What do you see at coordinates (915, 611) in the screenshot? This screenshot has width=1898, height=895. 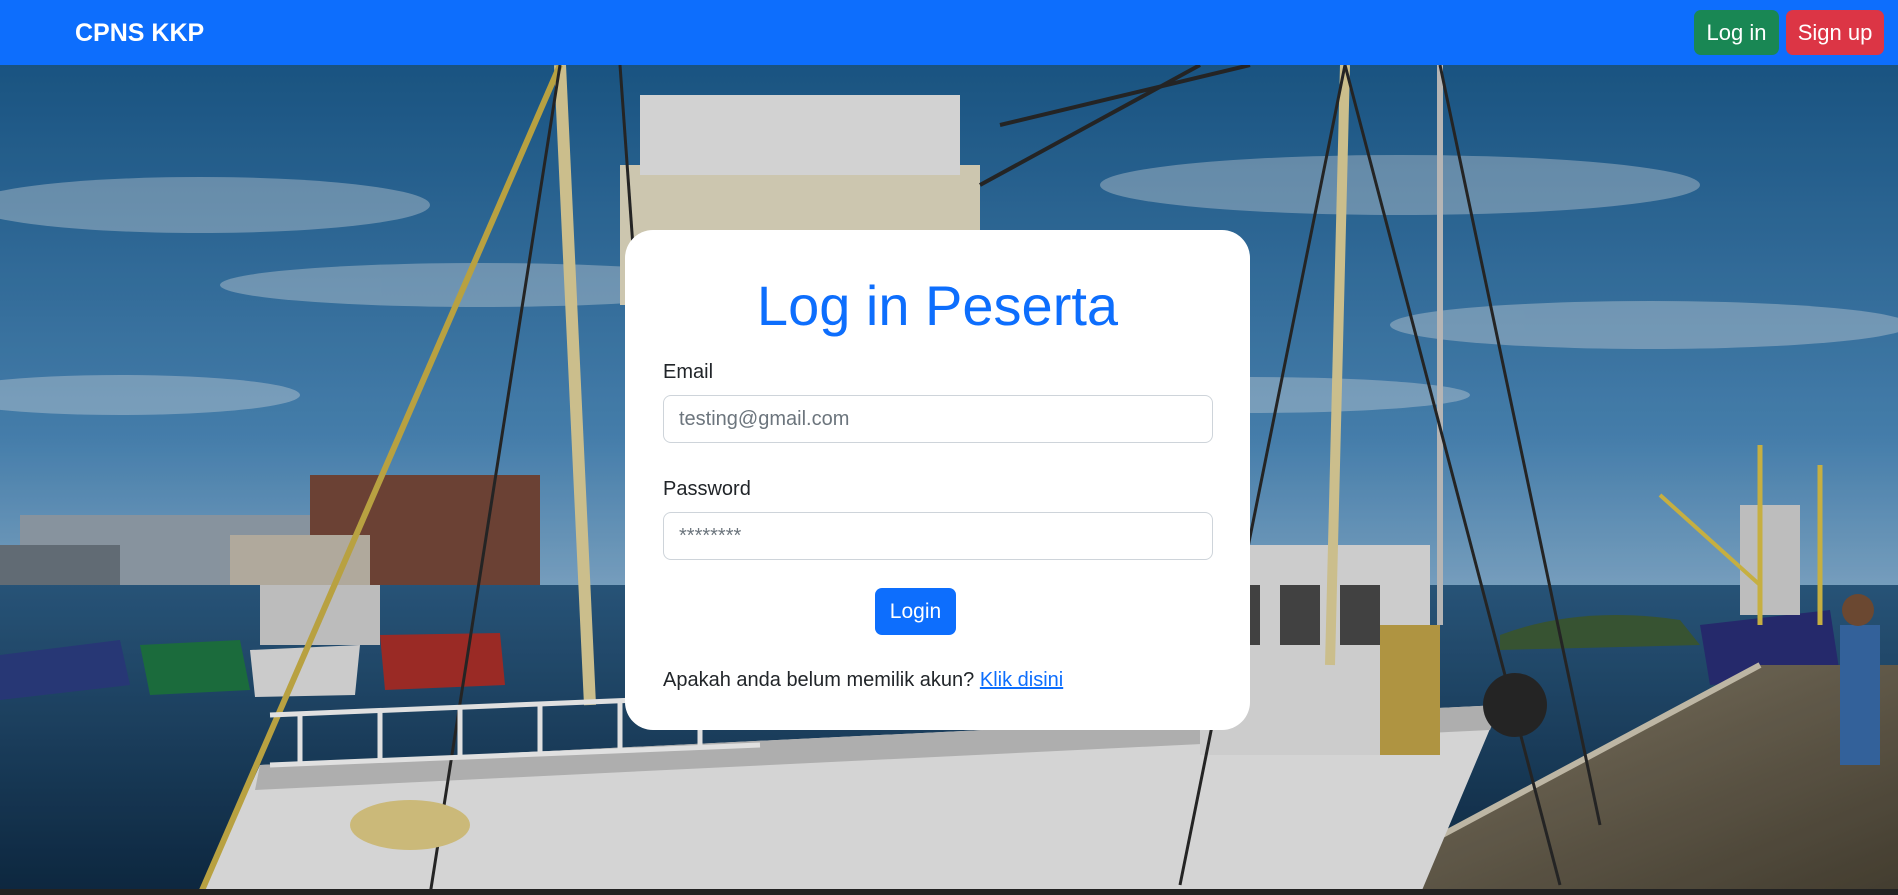 I see `login-submit-button: Login` at bounding box center [915, 611].